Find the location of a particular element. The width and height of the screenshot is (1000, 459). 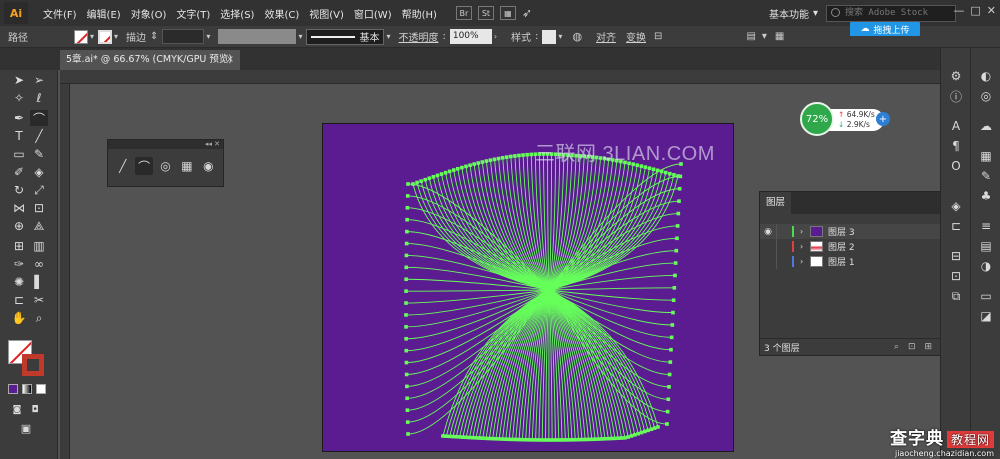

info-icon: ⓘ is located at coordinates (956, 96).